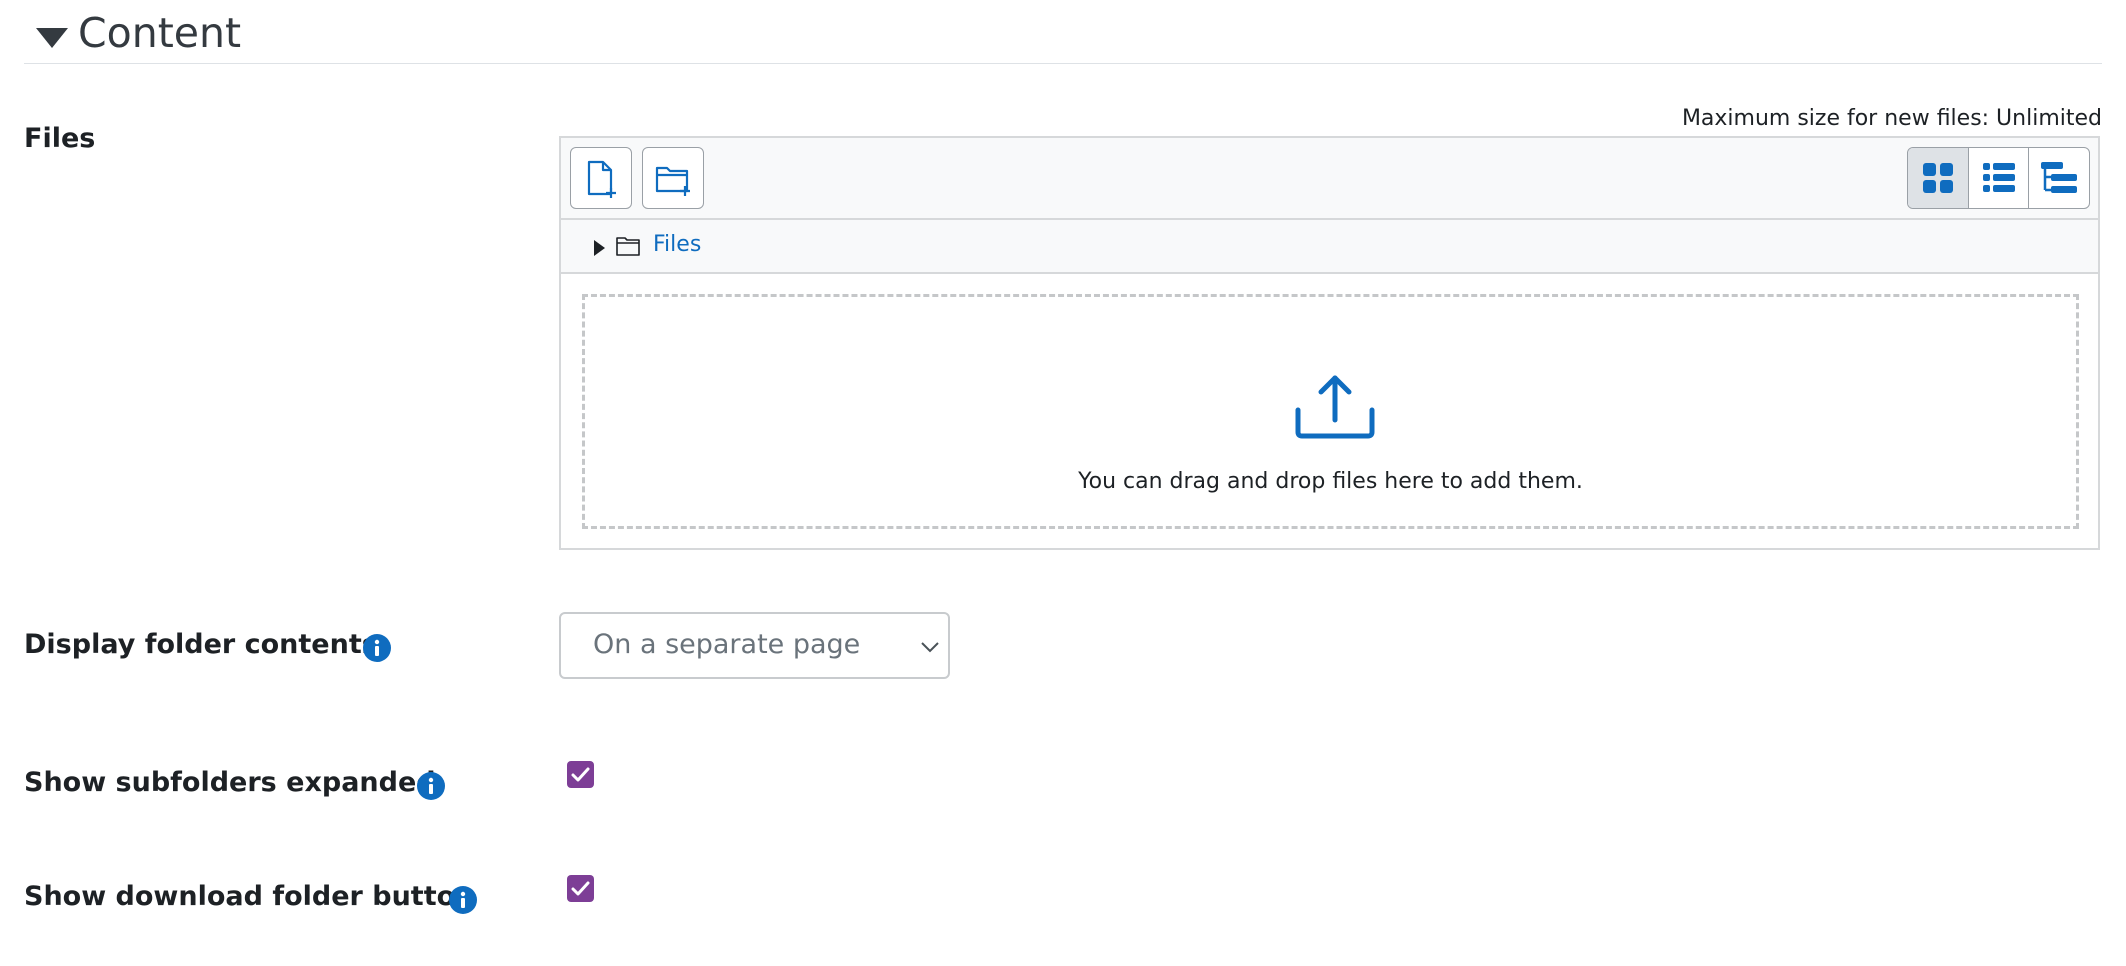 This screenshot has height=966, width=2126. Describe the element at coordinates (628, 246) in the screenshot. I see `folder-icon` at that location.